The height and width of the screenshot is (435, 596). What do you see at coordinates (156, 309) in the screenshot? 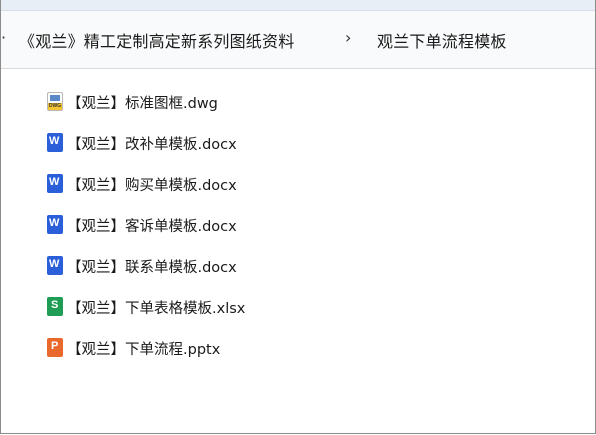
I see `file-name: 【观兰】下单表格模板.xlsx` at bounding box center [156, 309].